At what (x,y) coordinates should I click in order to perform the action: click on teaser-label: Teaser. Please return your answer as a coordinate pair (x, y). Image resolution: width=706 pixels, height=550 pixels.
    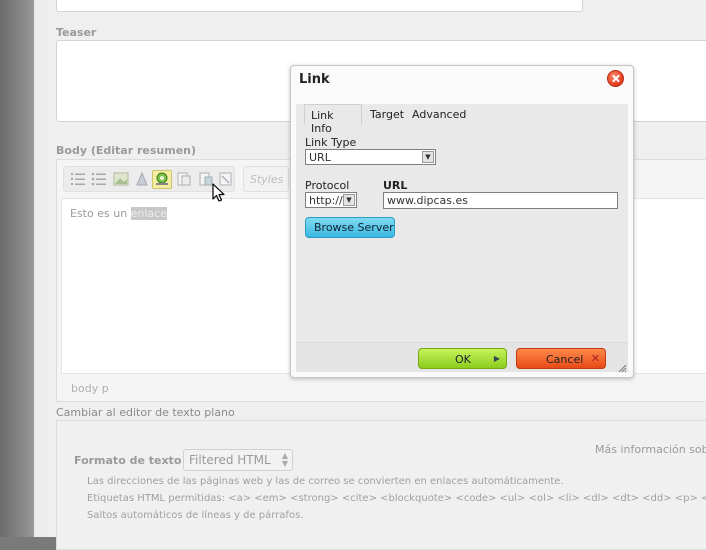
    Looking at the image, I should click on (76, 32).